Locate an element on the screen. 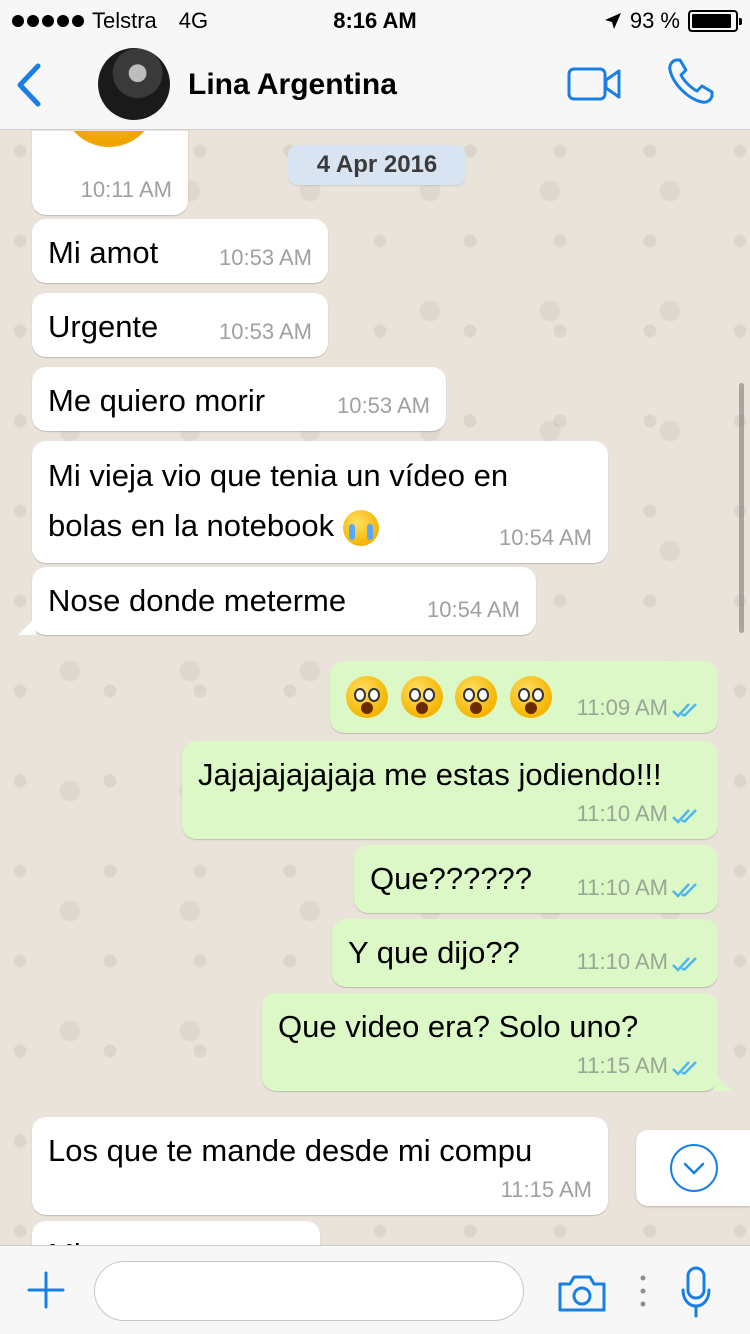 Image resolution: width=750 pixels, height=1334 pixels. message-input-bar is located at coordinates (375, 1289).